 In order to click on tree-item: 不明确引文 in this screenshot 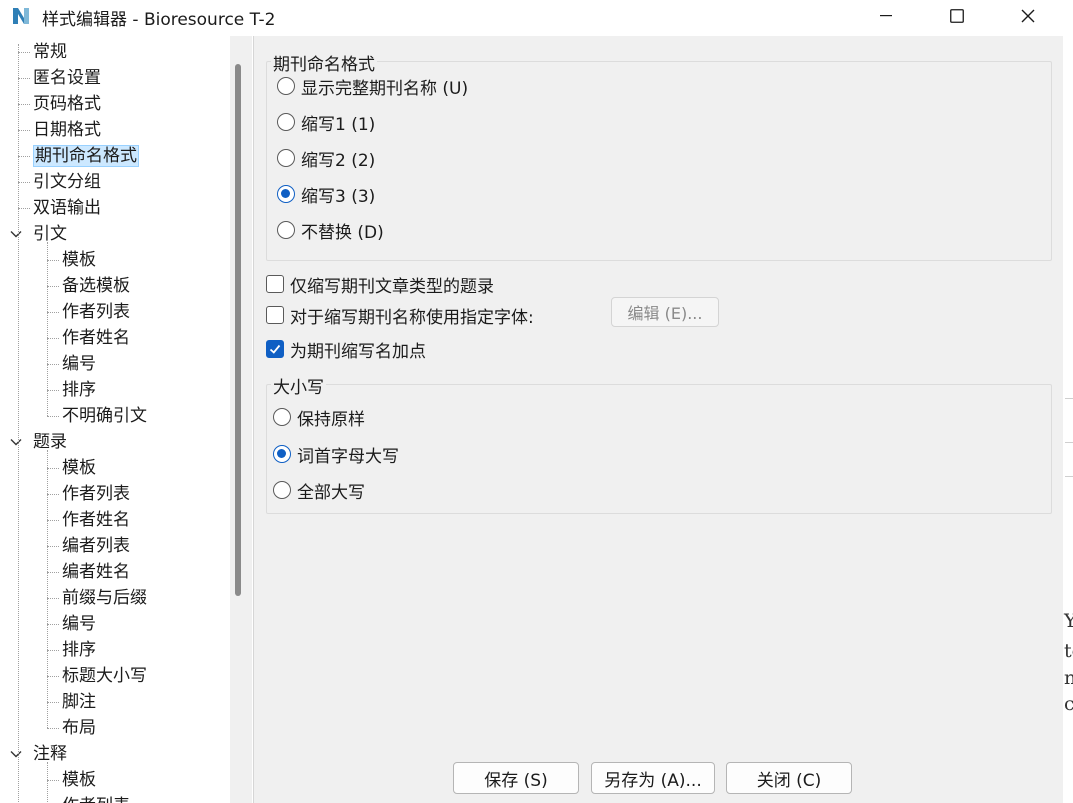, I will do `click(104, 416)`.